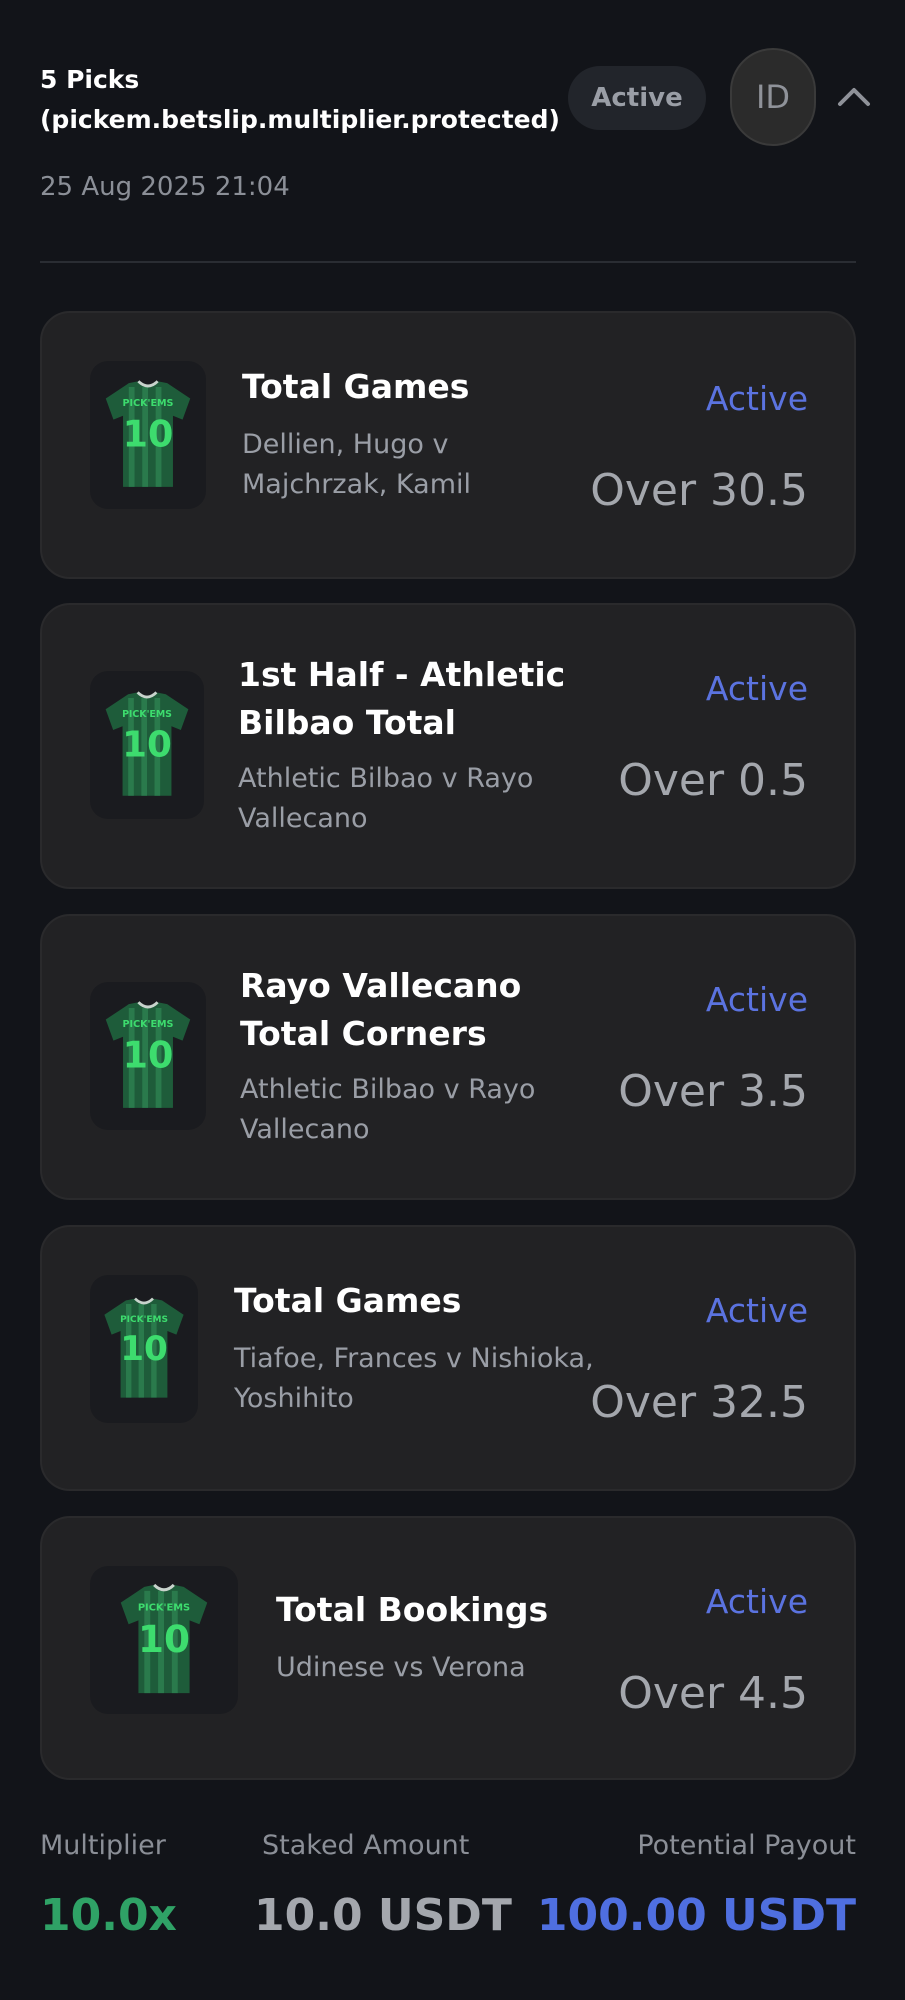 The height and width of the screenshot is (2000, 905). Describe the element at coordinates (448, 262) in the screenshot. I see `header-divider` at that location.